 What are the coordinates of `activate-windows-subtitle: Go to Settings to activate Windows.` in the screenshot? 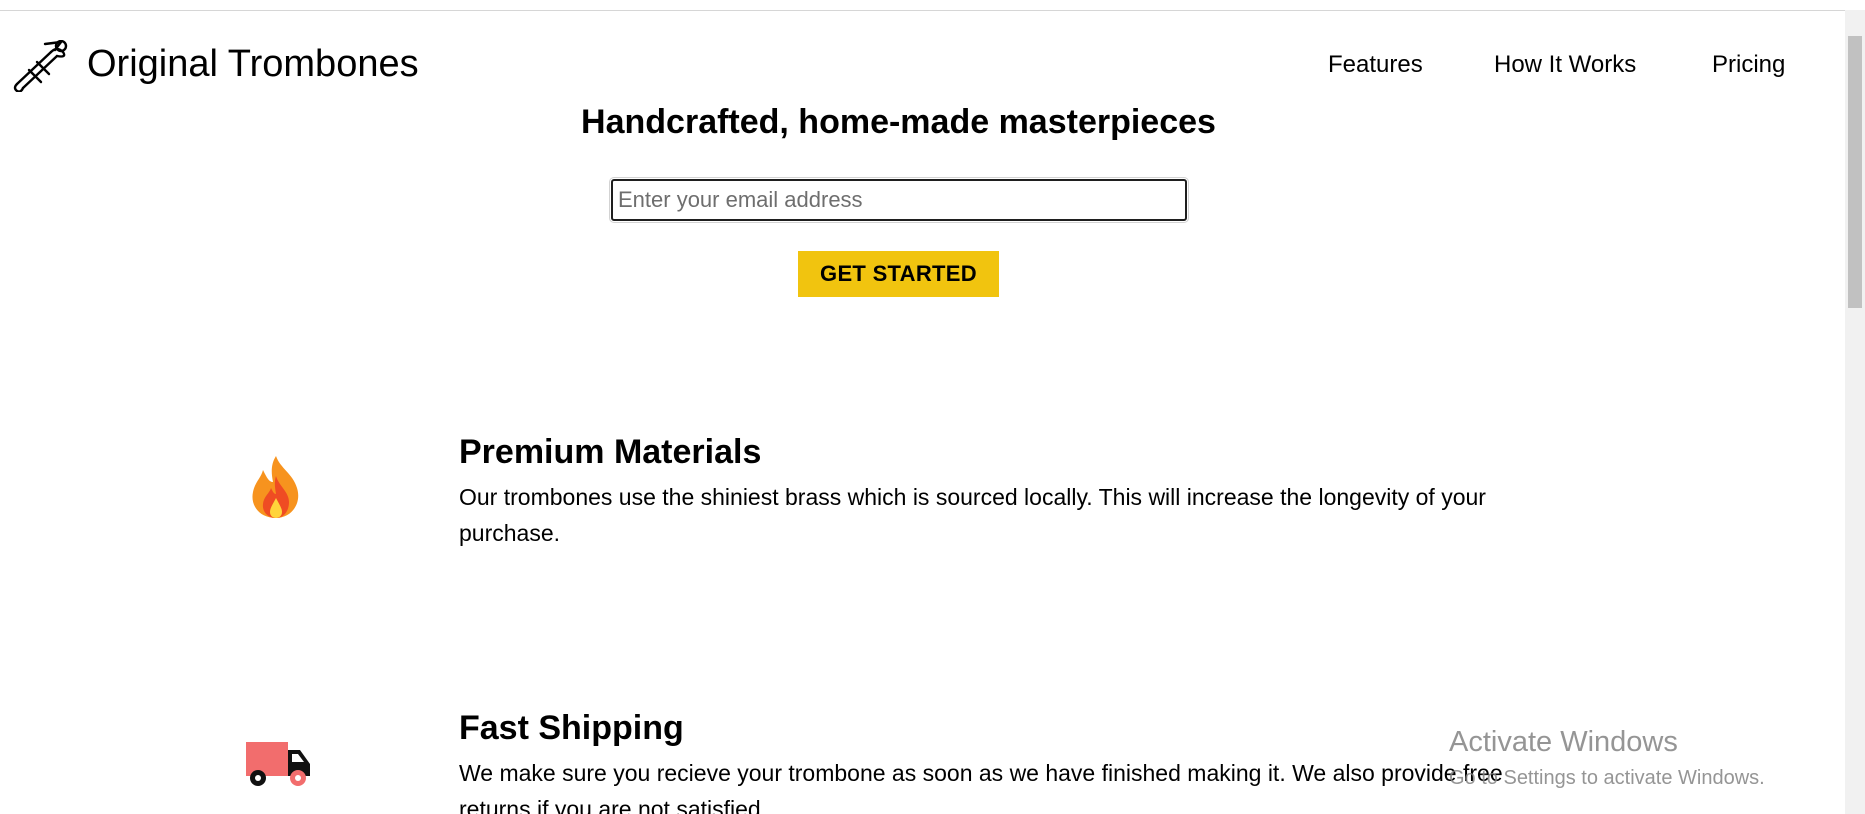 It's located at (1607, 778).